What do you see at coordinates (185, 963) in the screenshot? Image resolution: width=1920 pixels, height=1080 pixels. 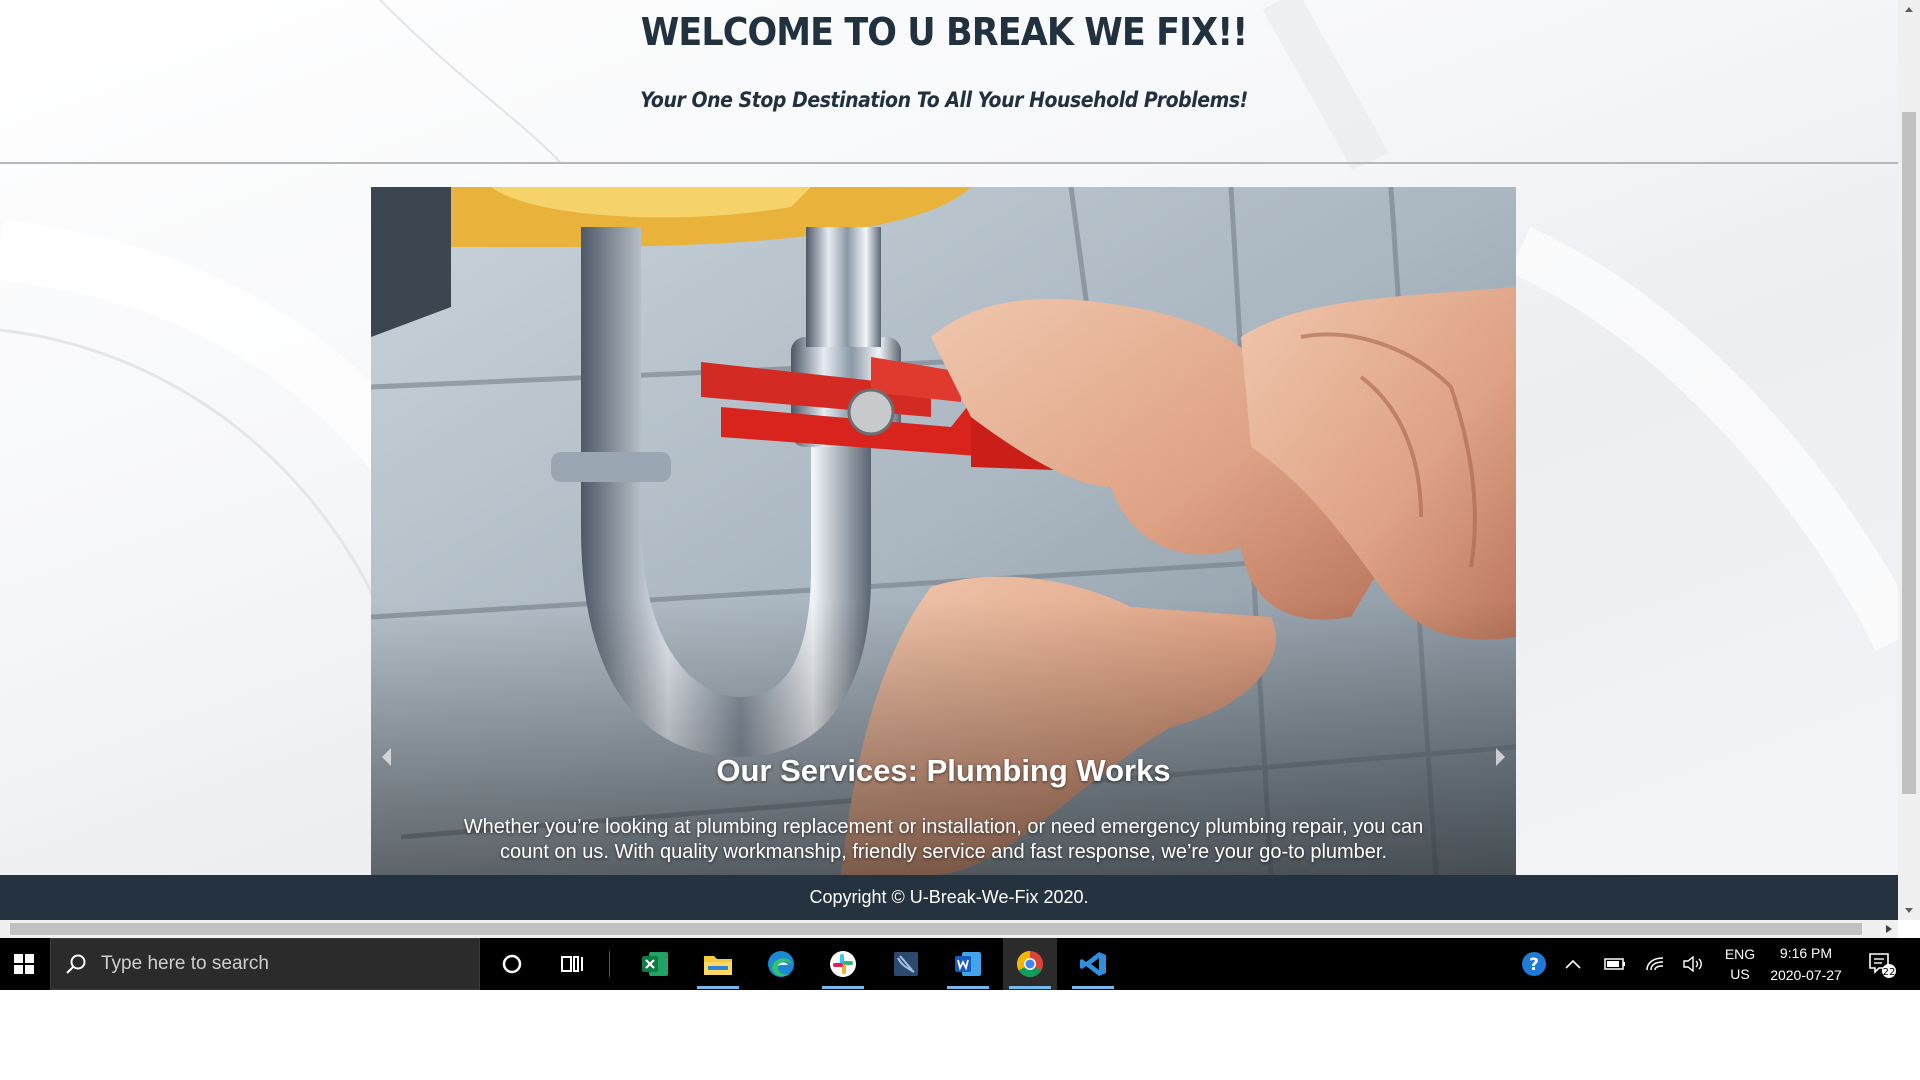 I see `search-placeholder: Type here to search` at bounding box center [185, 963].